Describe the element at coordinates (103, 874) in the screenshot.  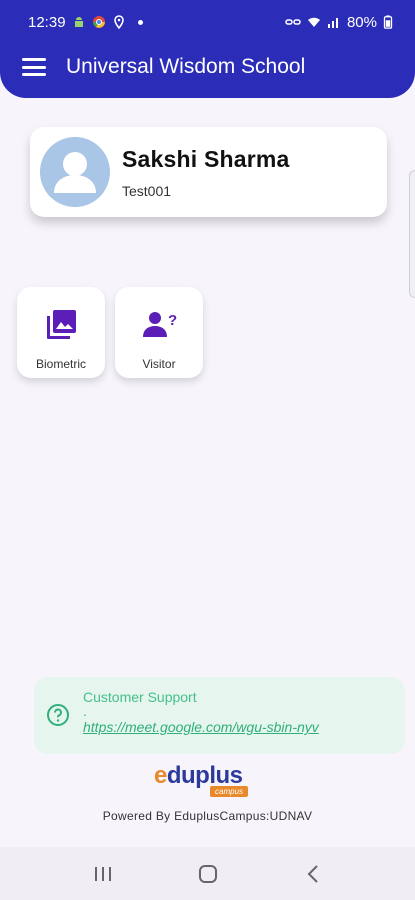
I see `recent-apps-icon` at that location.